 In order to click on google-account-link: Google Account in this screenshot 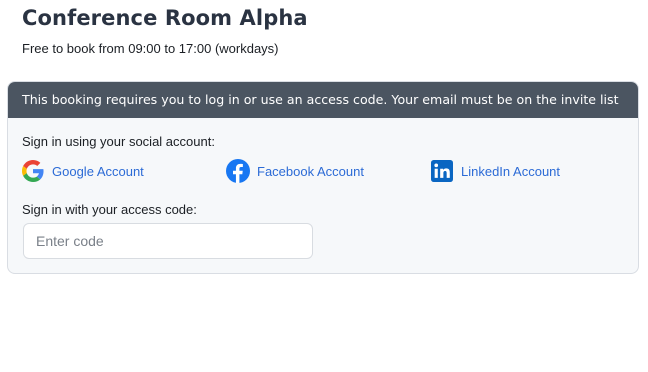, I will do `click(82, 171)`.